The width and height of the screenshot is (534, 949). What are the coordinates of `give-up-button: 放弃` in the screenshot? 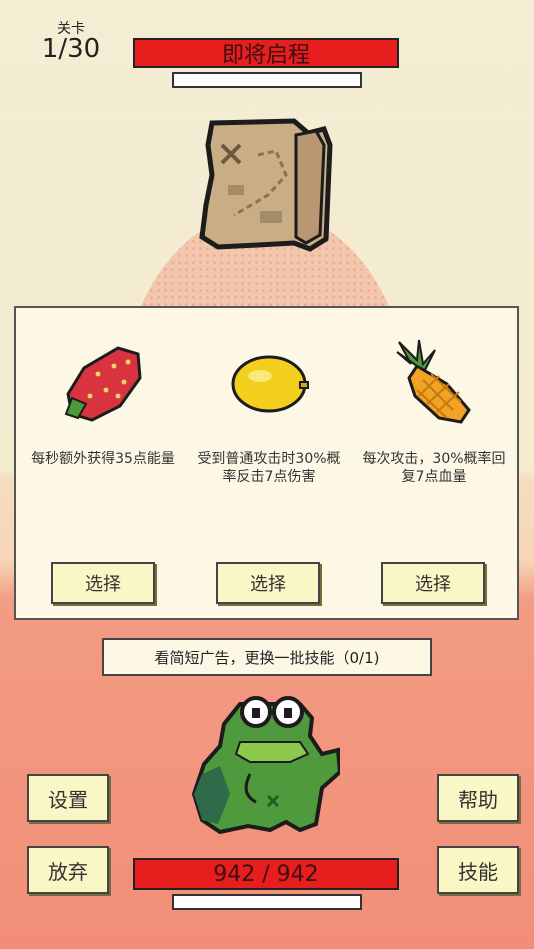 It's located at (68, 870).